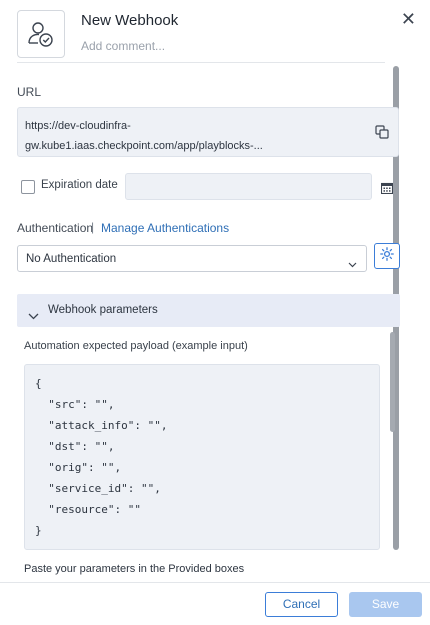  What do you see at coordinates (79, 185) in the screenshot?
I see `expiration-label: Expiration date` at bounding box center [79, 185].